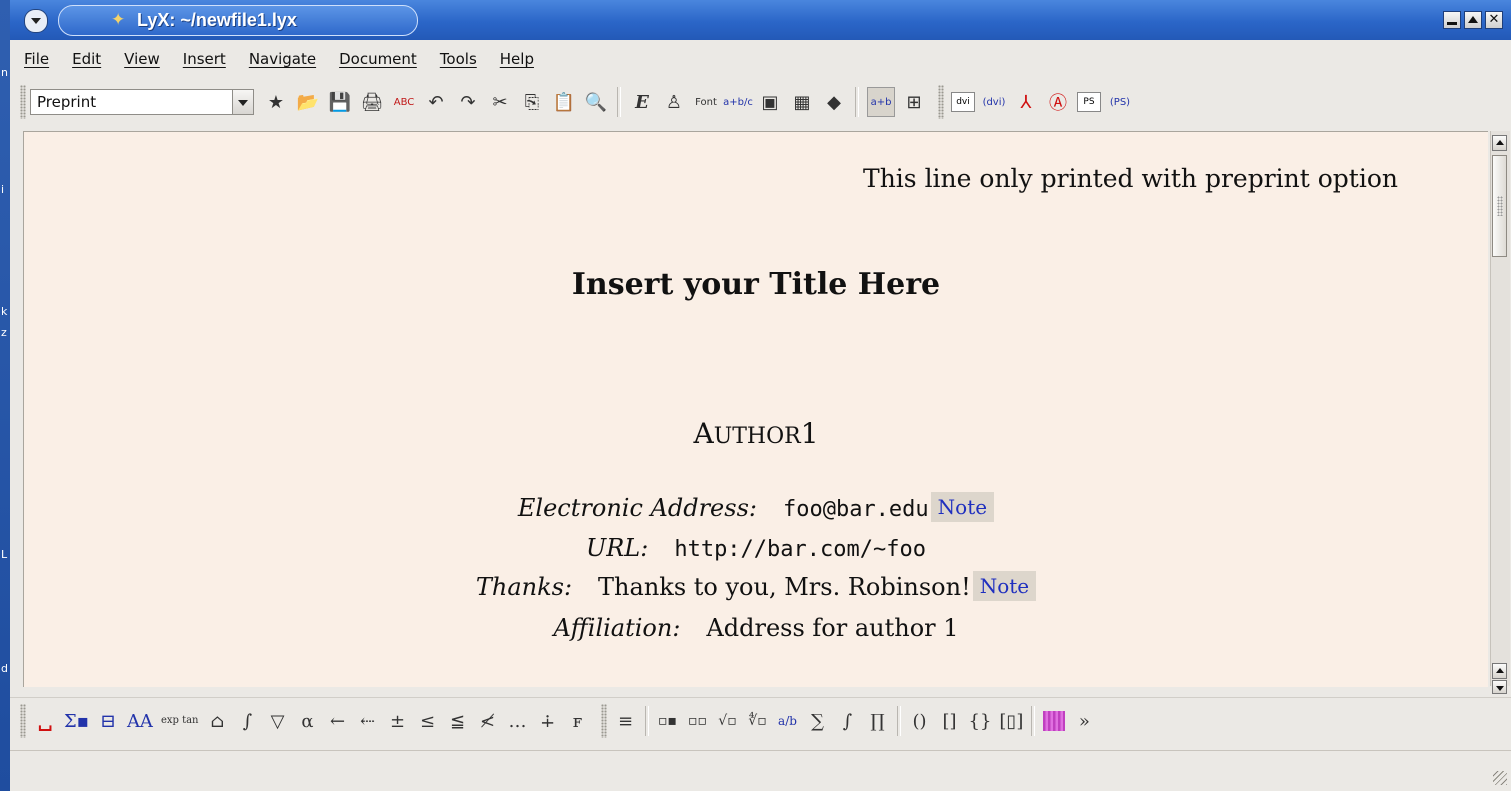 This screenshot has height=791, width=1511. Describe the element at coordinates (36, 21) in the screenshot. I see `window-menu-button` at that location.